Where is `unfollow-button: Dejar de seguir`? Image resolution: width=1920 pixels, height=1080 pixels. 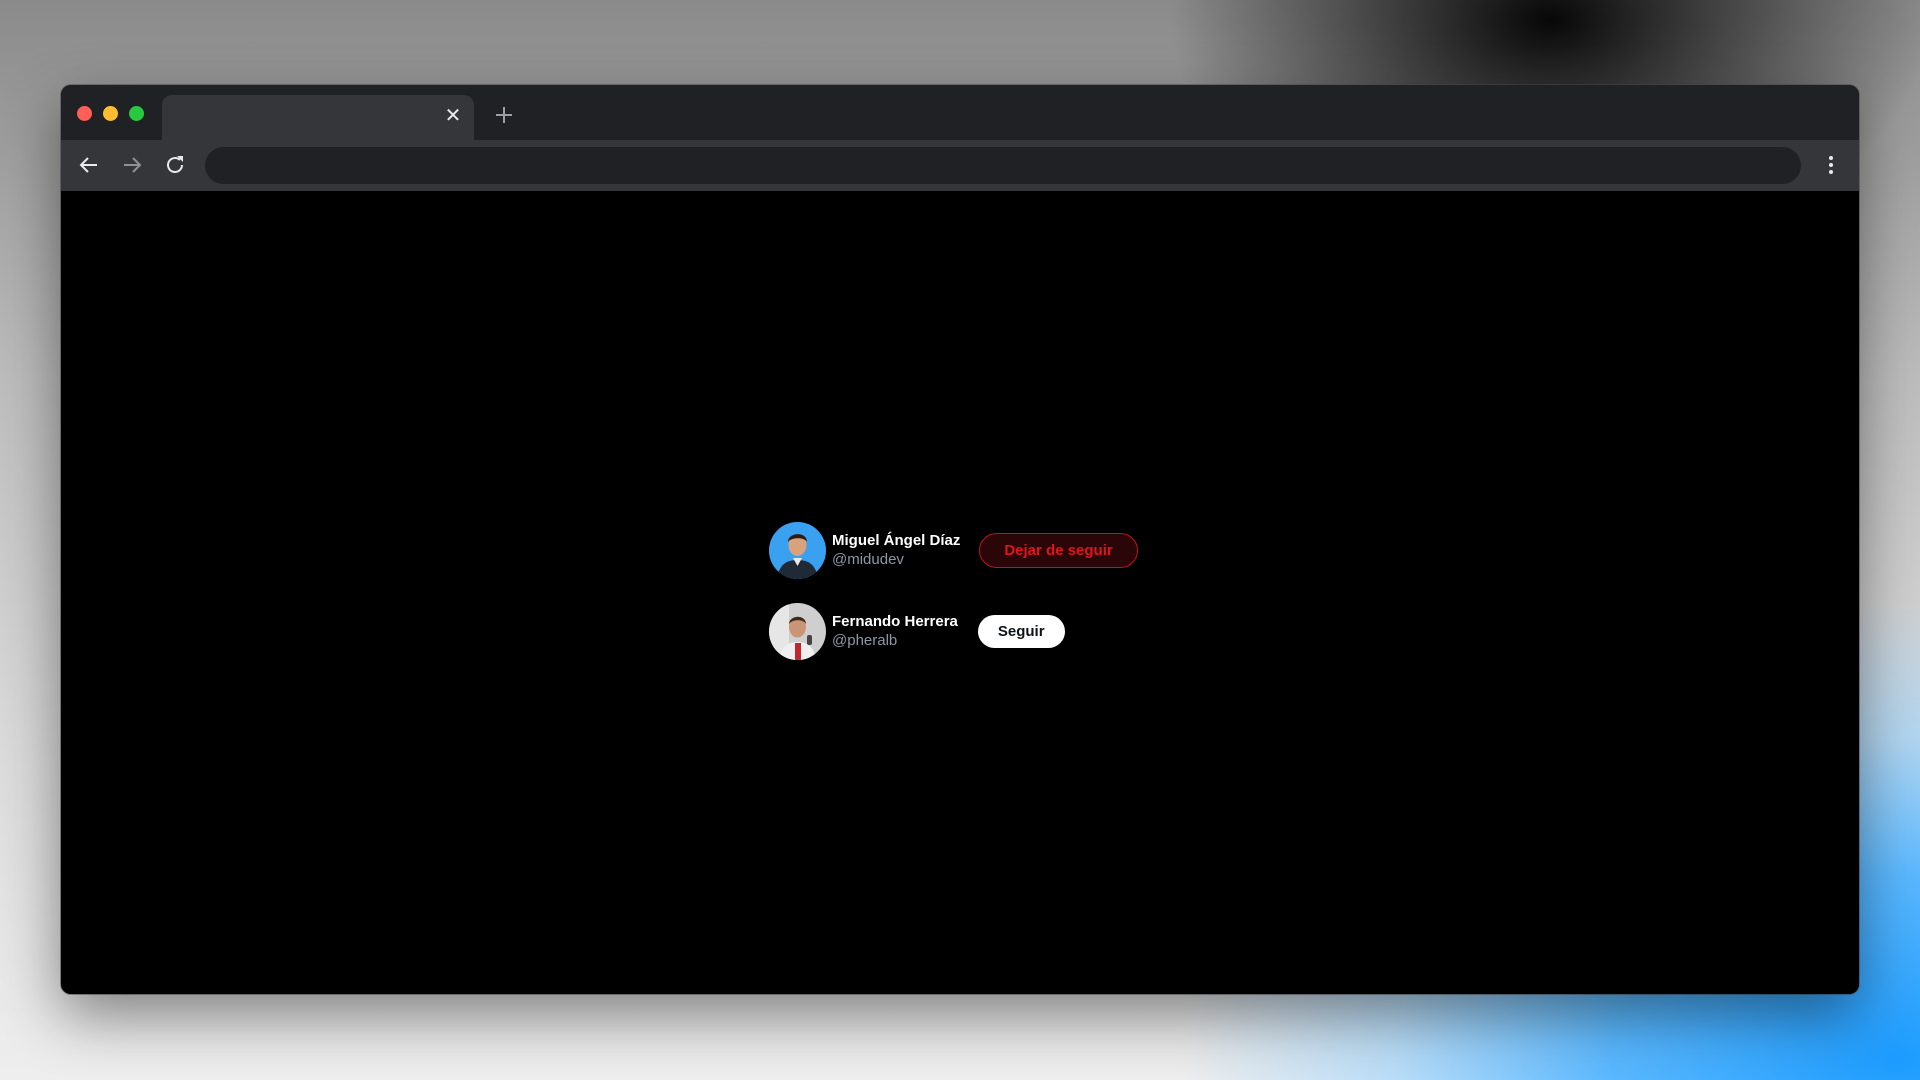
unfollow-button: Dejar de seguir is located at coordinates (1058, 550).